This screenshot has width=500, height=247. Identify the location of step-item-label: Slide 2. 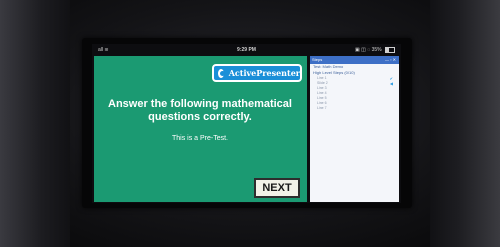
(322, 83).